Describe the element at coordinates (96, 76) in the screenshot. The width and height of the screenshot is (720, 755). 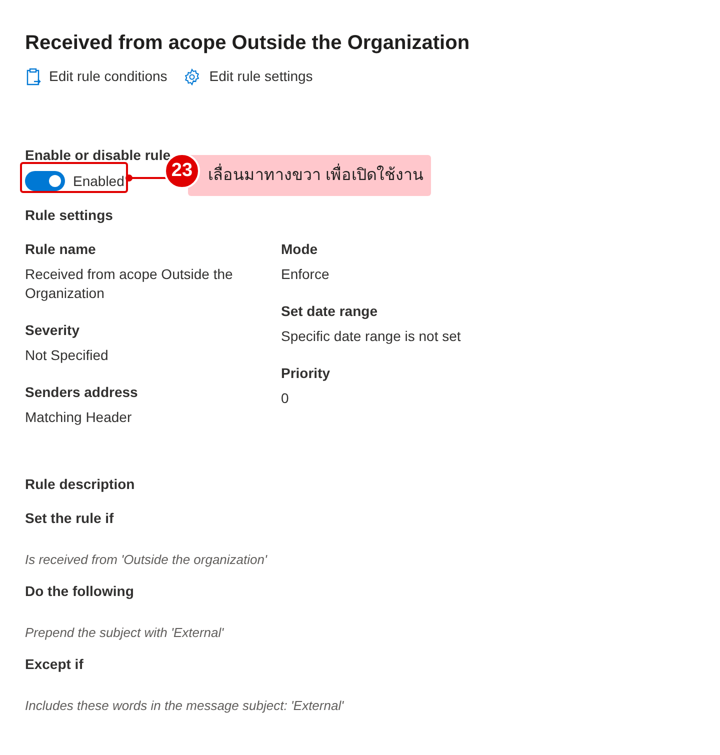
I see `action-button: Edit rule conditions` at that location.